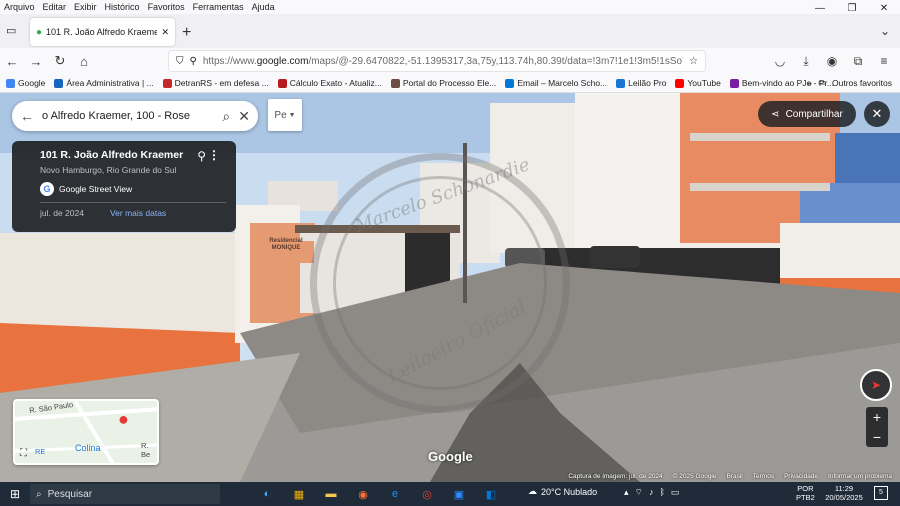 This screenshot has width=900, height=506. I want to click on other-bookmarks: » ▭ Outros favoritos, so click(849, 82).